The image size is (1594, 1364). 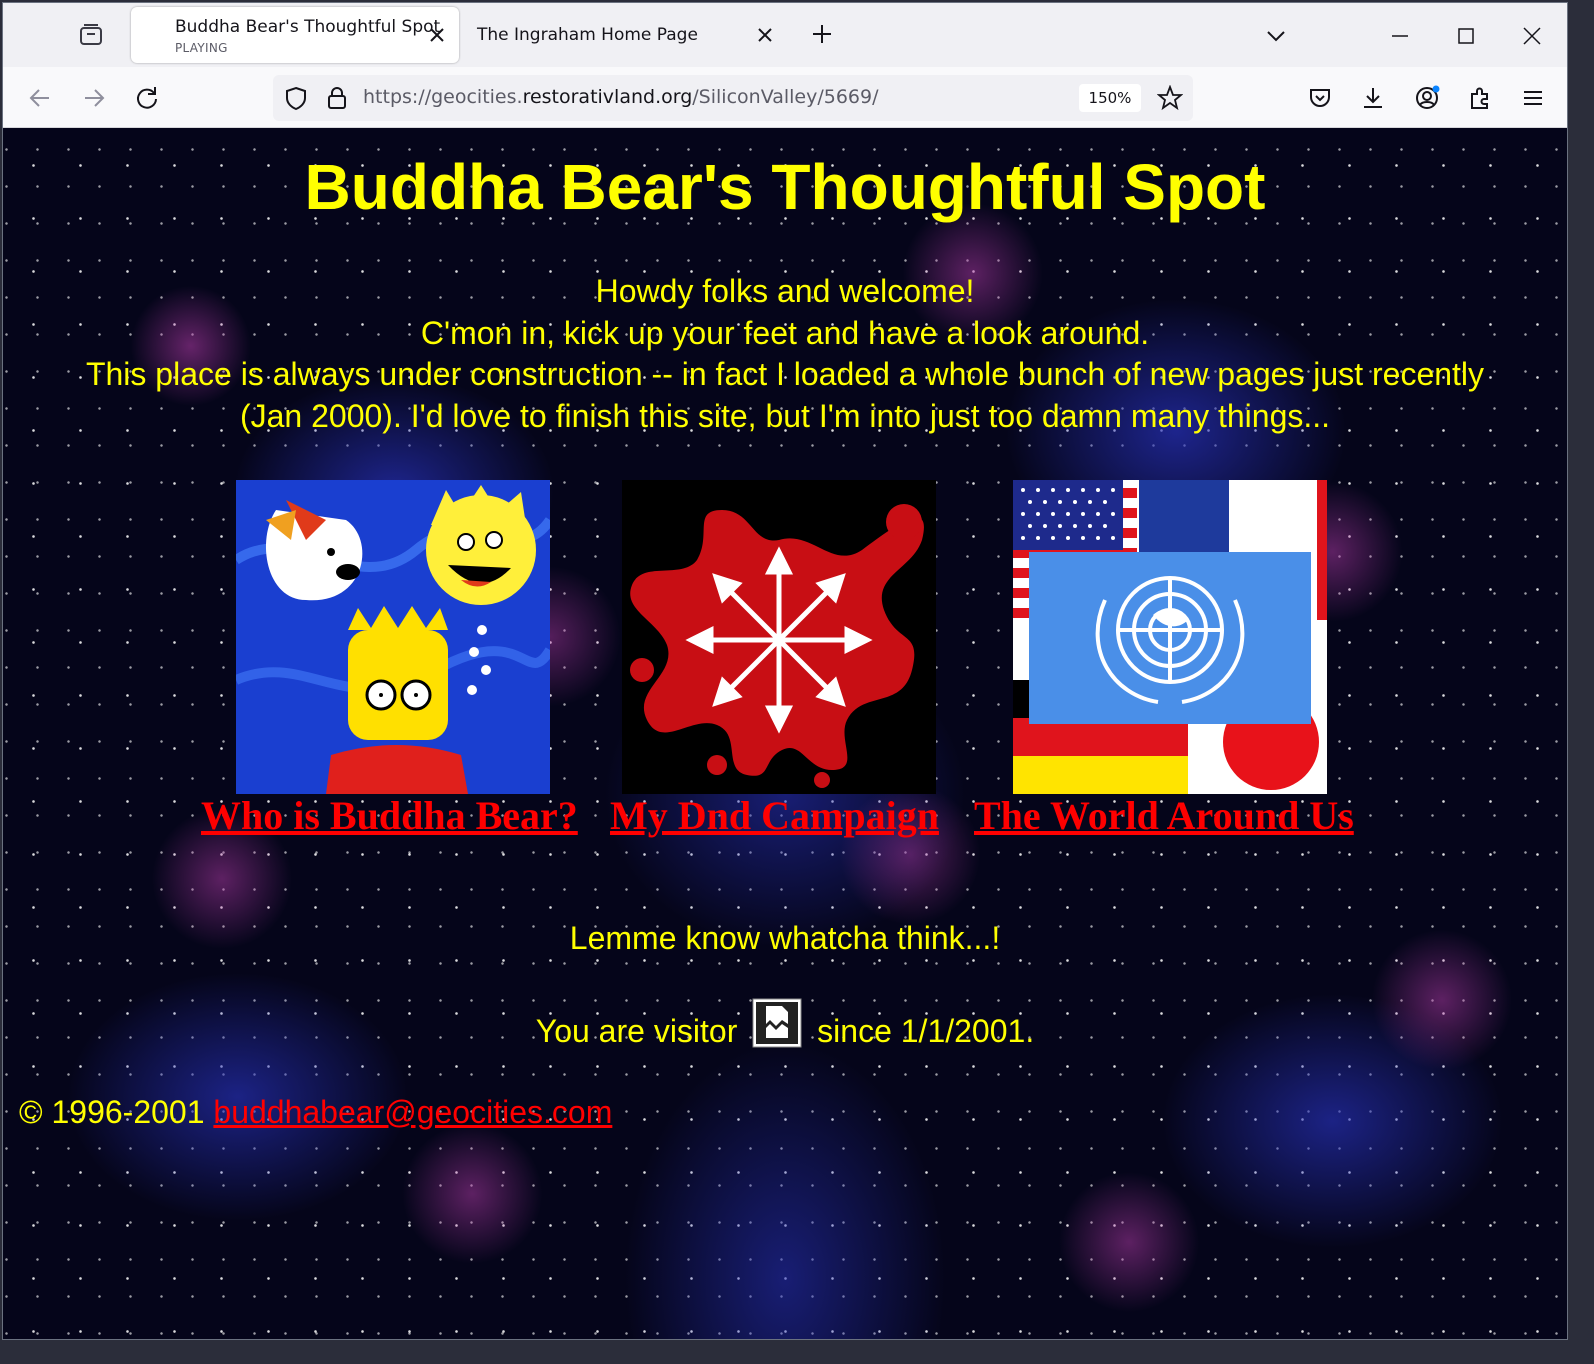 I want to click on world-around-us-link: The World Around Us, so click(x=1164, y=815).